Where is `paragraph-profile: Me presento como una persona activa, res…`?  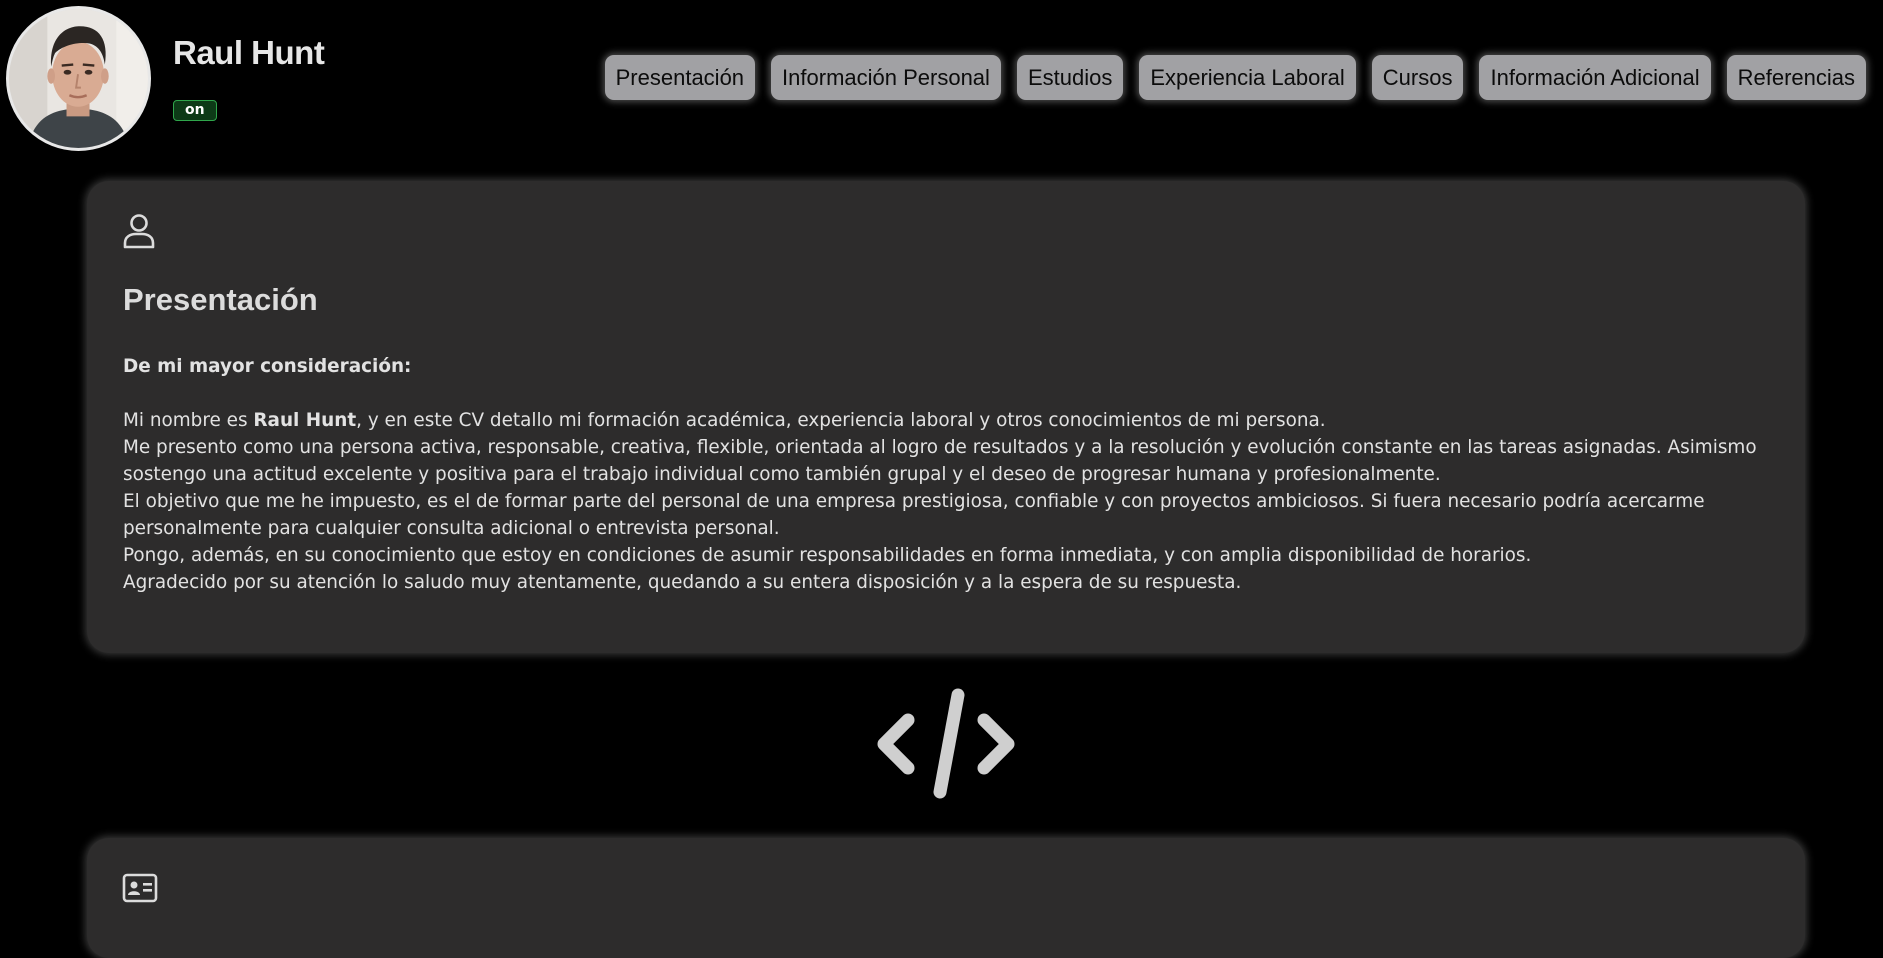
paragraph-profile: Me presento como una persona activa, res… is located at coordinates (940, 461).